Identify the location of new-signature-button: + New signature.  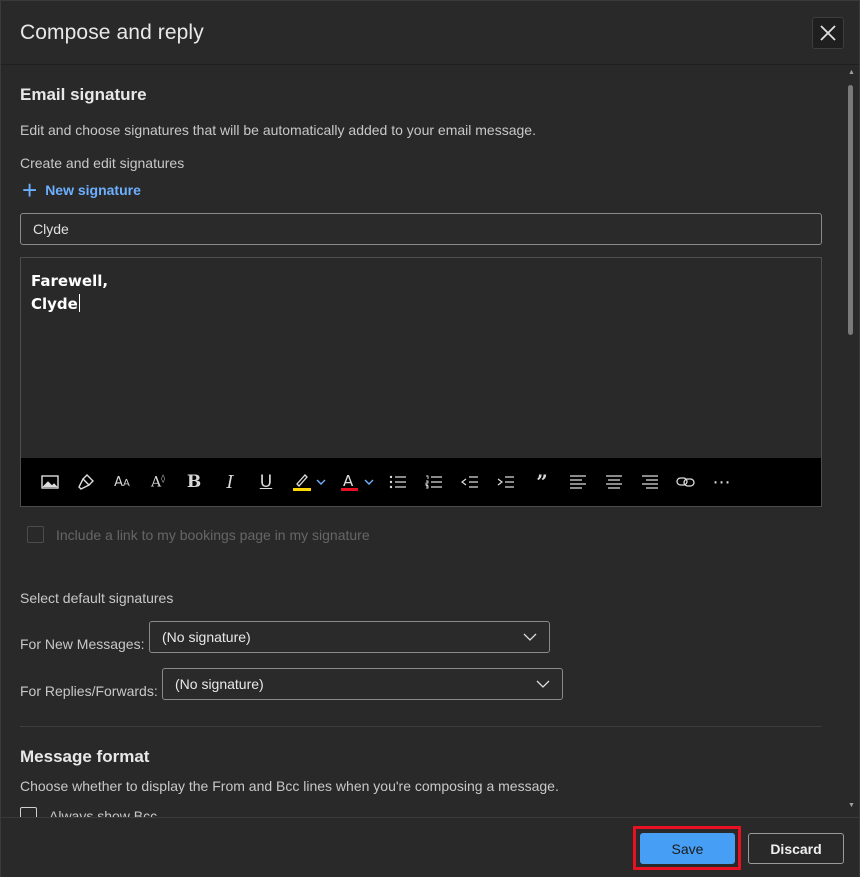
(81, 190).